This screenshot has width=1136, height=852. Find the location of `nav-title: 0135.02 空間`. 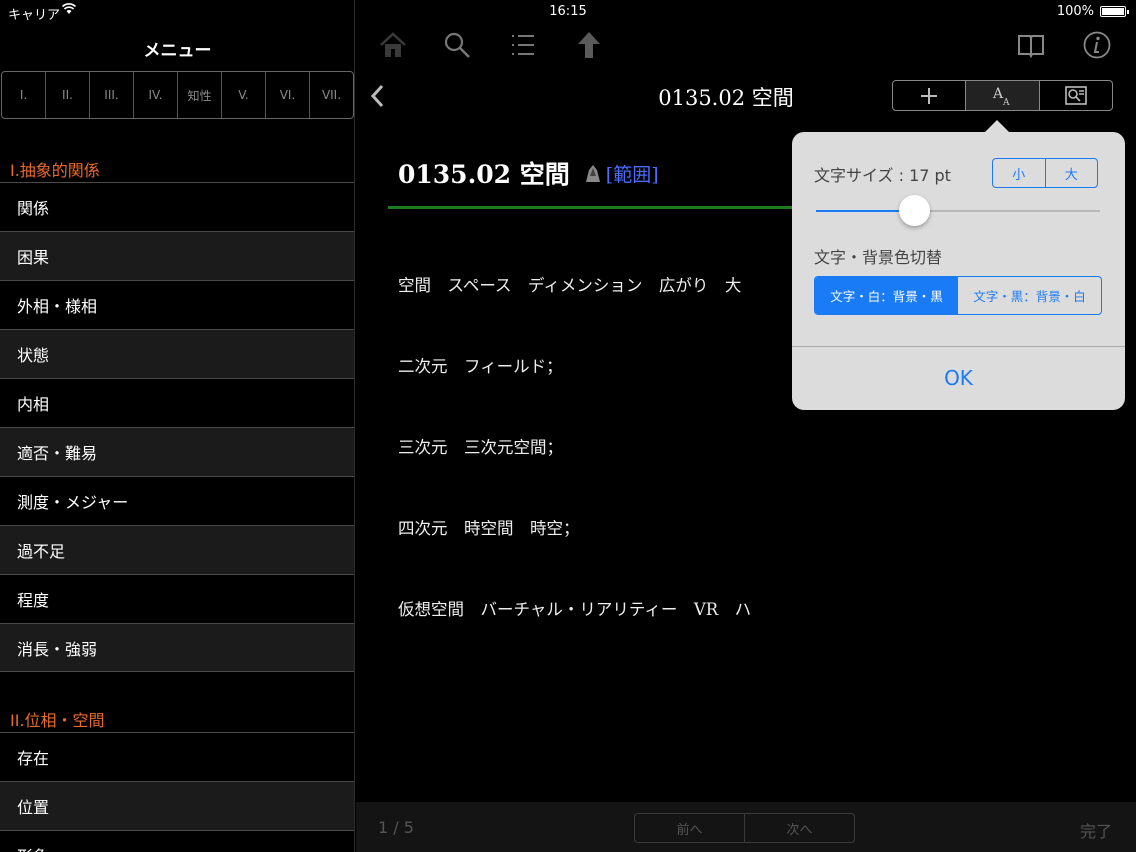

nav-title: 0135.02 空間 is located at coordinates (726, 98).